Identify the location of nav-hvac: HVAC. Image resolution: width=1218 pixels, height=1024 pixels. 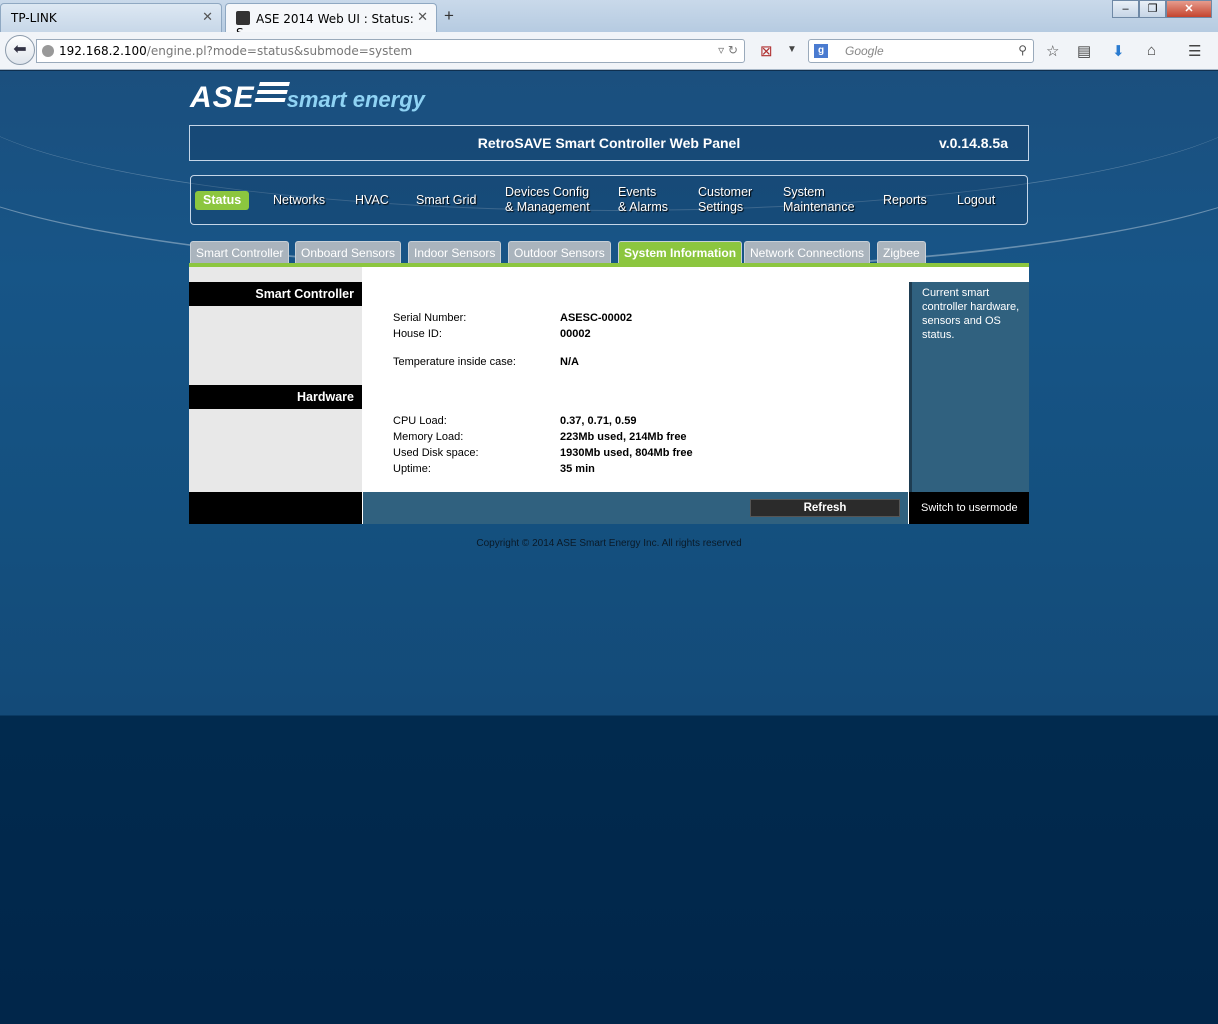
(372, 200).